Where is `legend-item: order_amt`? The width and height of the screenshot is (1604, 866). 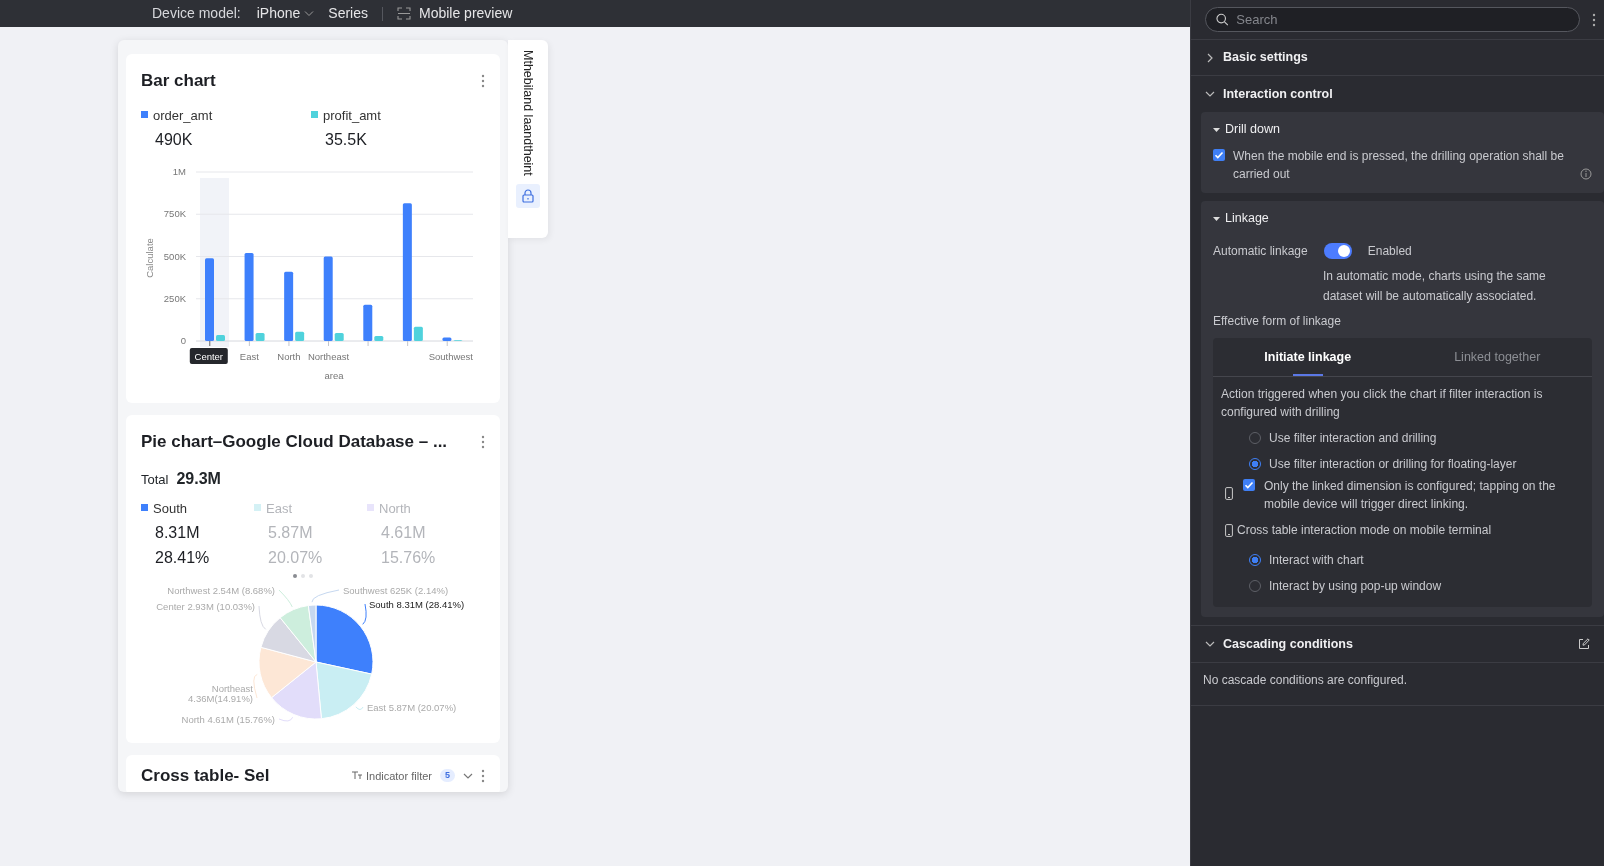
legend-item: order_amt is located at coordinates (226, 115).